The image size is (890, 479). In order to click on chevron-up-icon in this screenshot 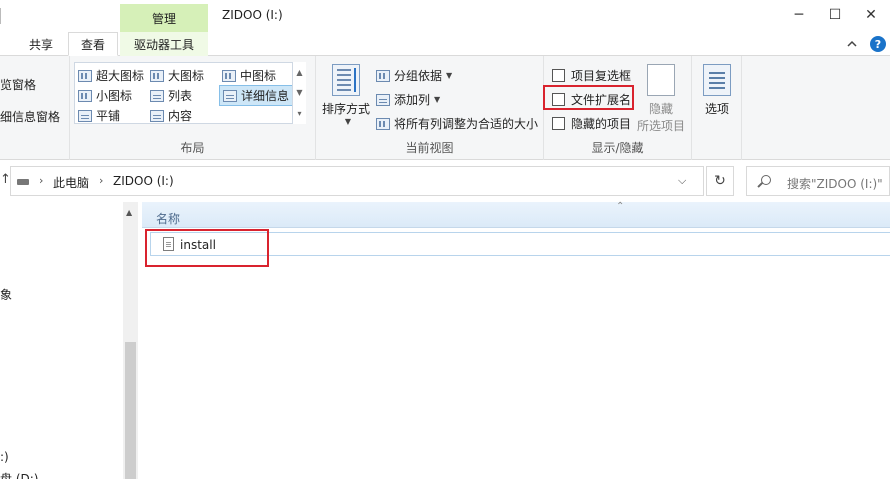, I will do `click(852, 44)`.